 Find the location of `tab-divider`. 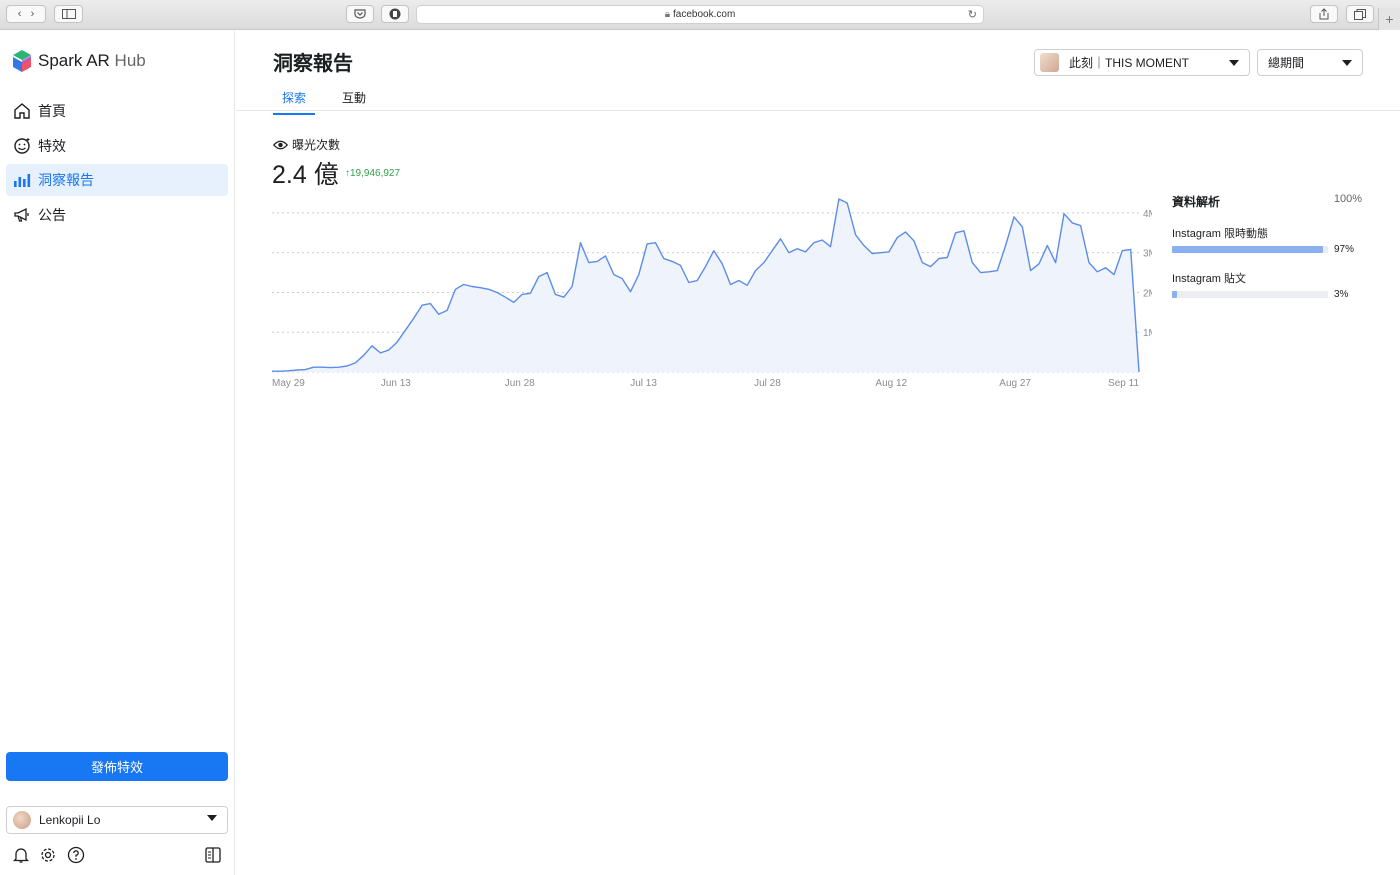

tab-divider is located at coordinates (818, 110).